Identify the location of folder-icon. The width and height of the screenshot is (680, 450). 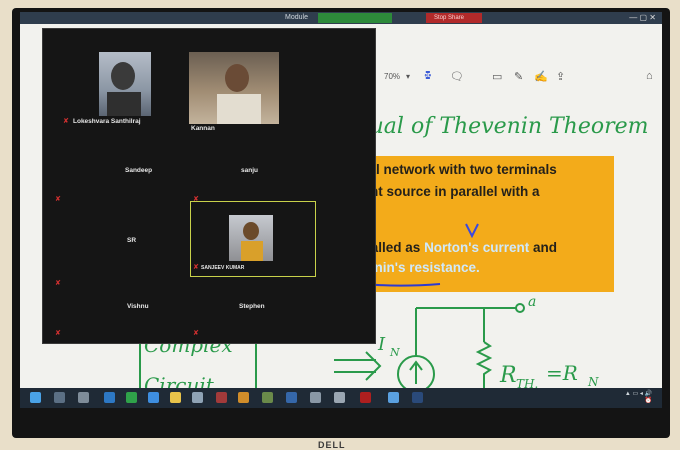
(175, 397).